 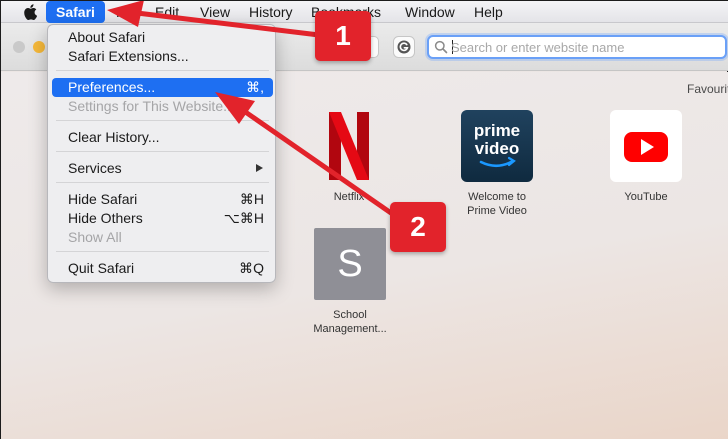 What do you see at coordinates (162, 268) in the screenshot?
I see `menu-item-quit-safari: Quit Safari ⌘Q` at bounding box center [162, 268].